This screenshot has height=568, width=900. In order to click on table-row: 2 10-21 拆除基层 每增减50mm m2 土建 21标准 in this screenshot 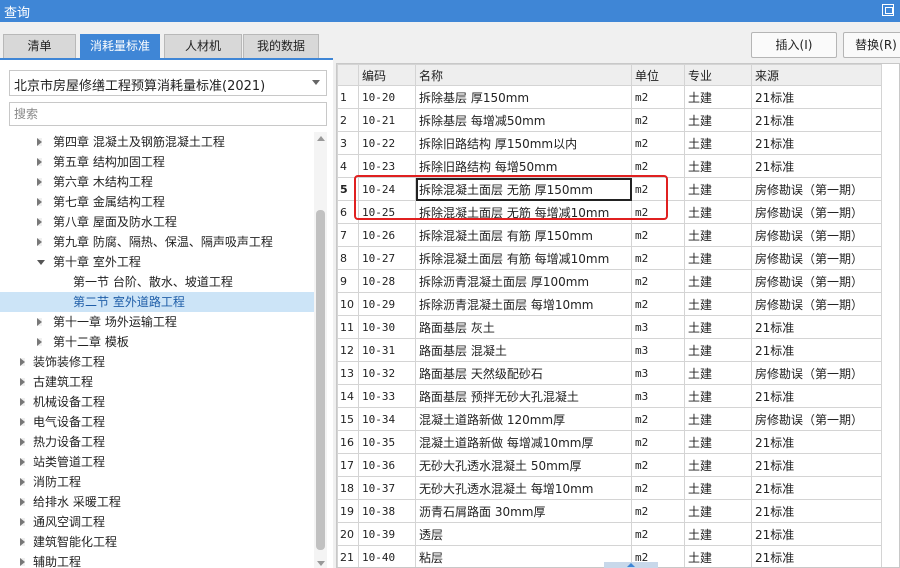, I will do `click(609, 120)`.